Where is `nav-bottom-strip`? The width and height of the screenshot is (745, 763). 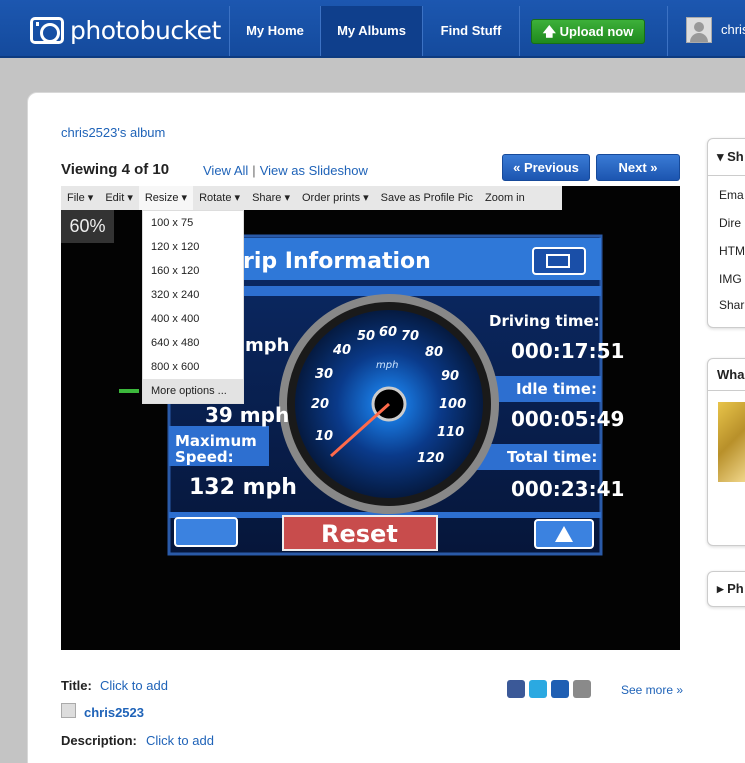
nav-bottom-strip is located at coordinates (372, 57).